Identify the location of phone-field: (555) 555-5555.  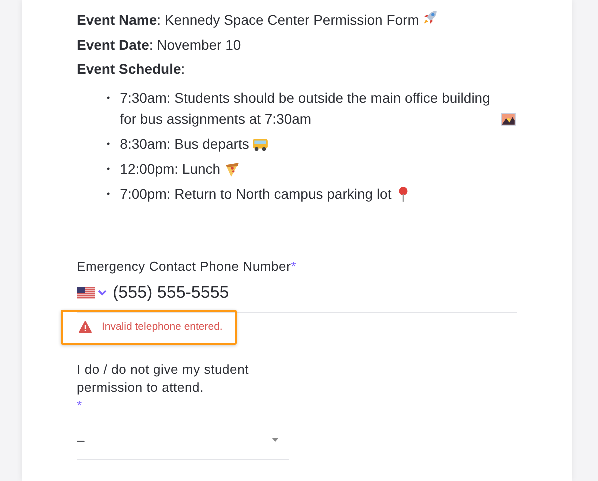
(297, 293).